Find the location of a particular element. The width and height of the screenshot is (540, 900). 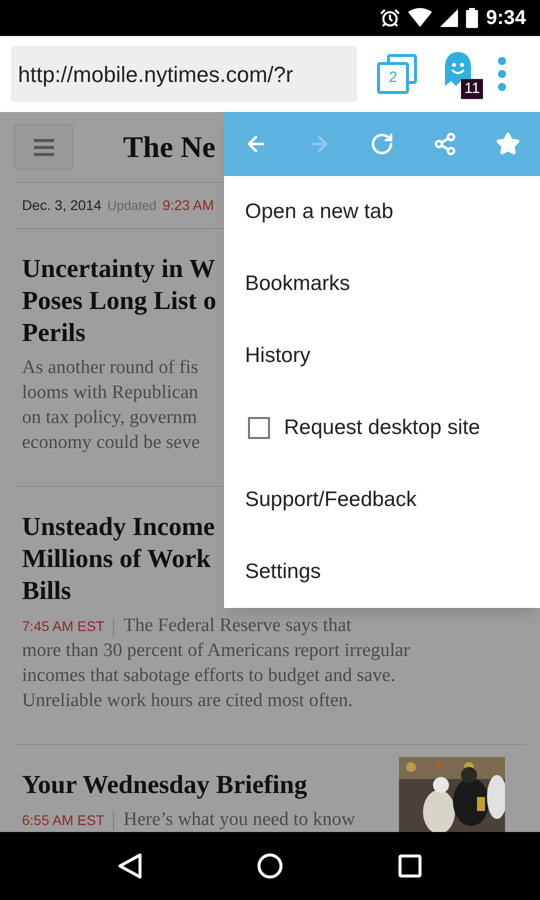

summary-line: Here’s what you need to know is located at coordinates (239, 820).